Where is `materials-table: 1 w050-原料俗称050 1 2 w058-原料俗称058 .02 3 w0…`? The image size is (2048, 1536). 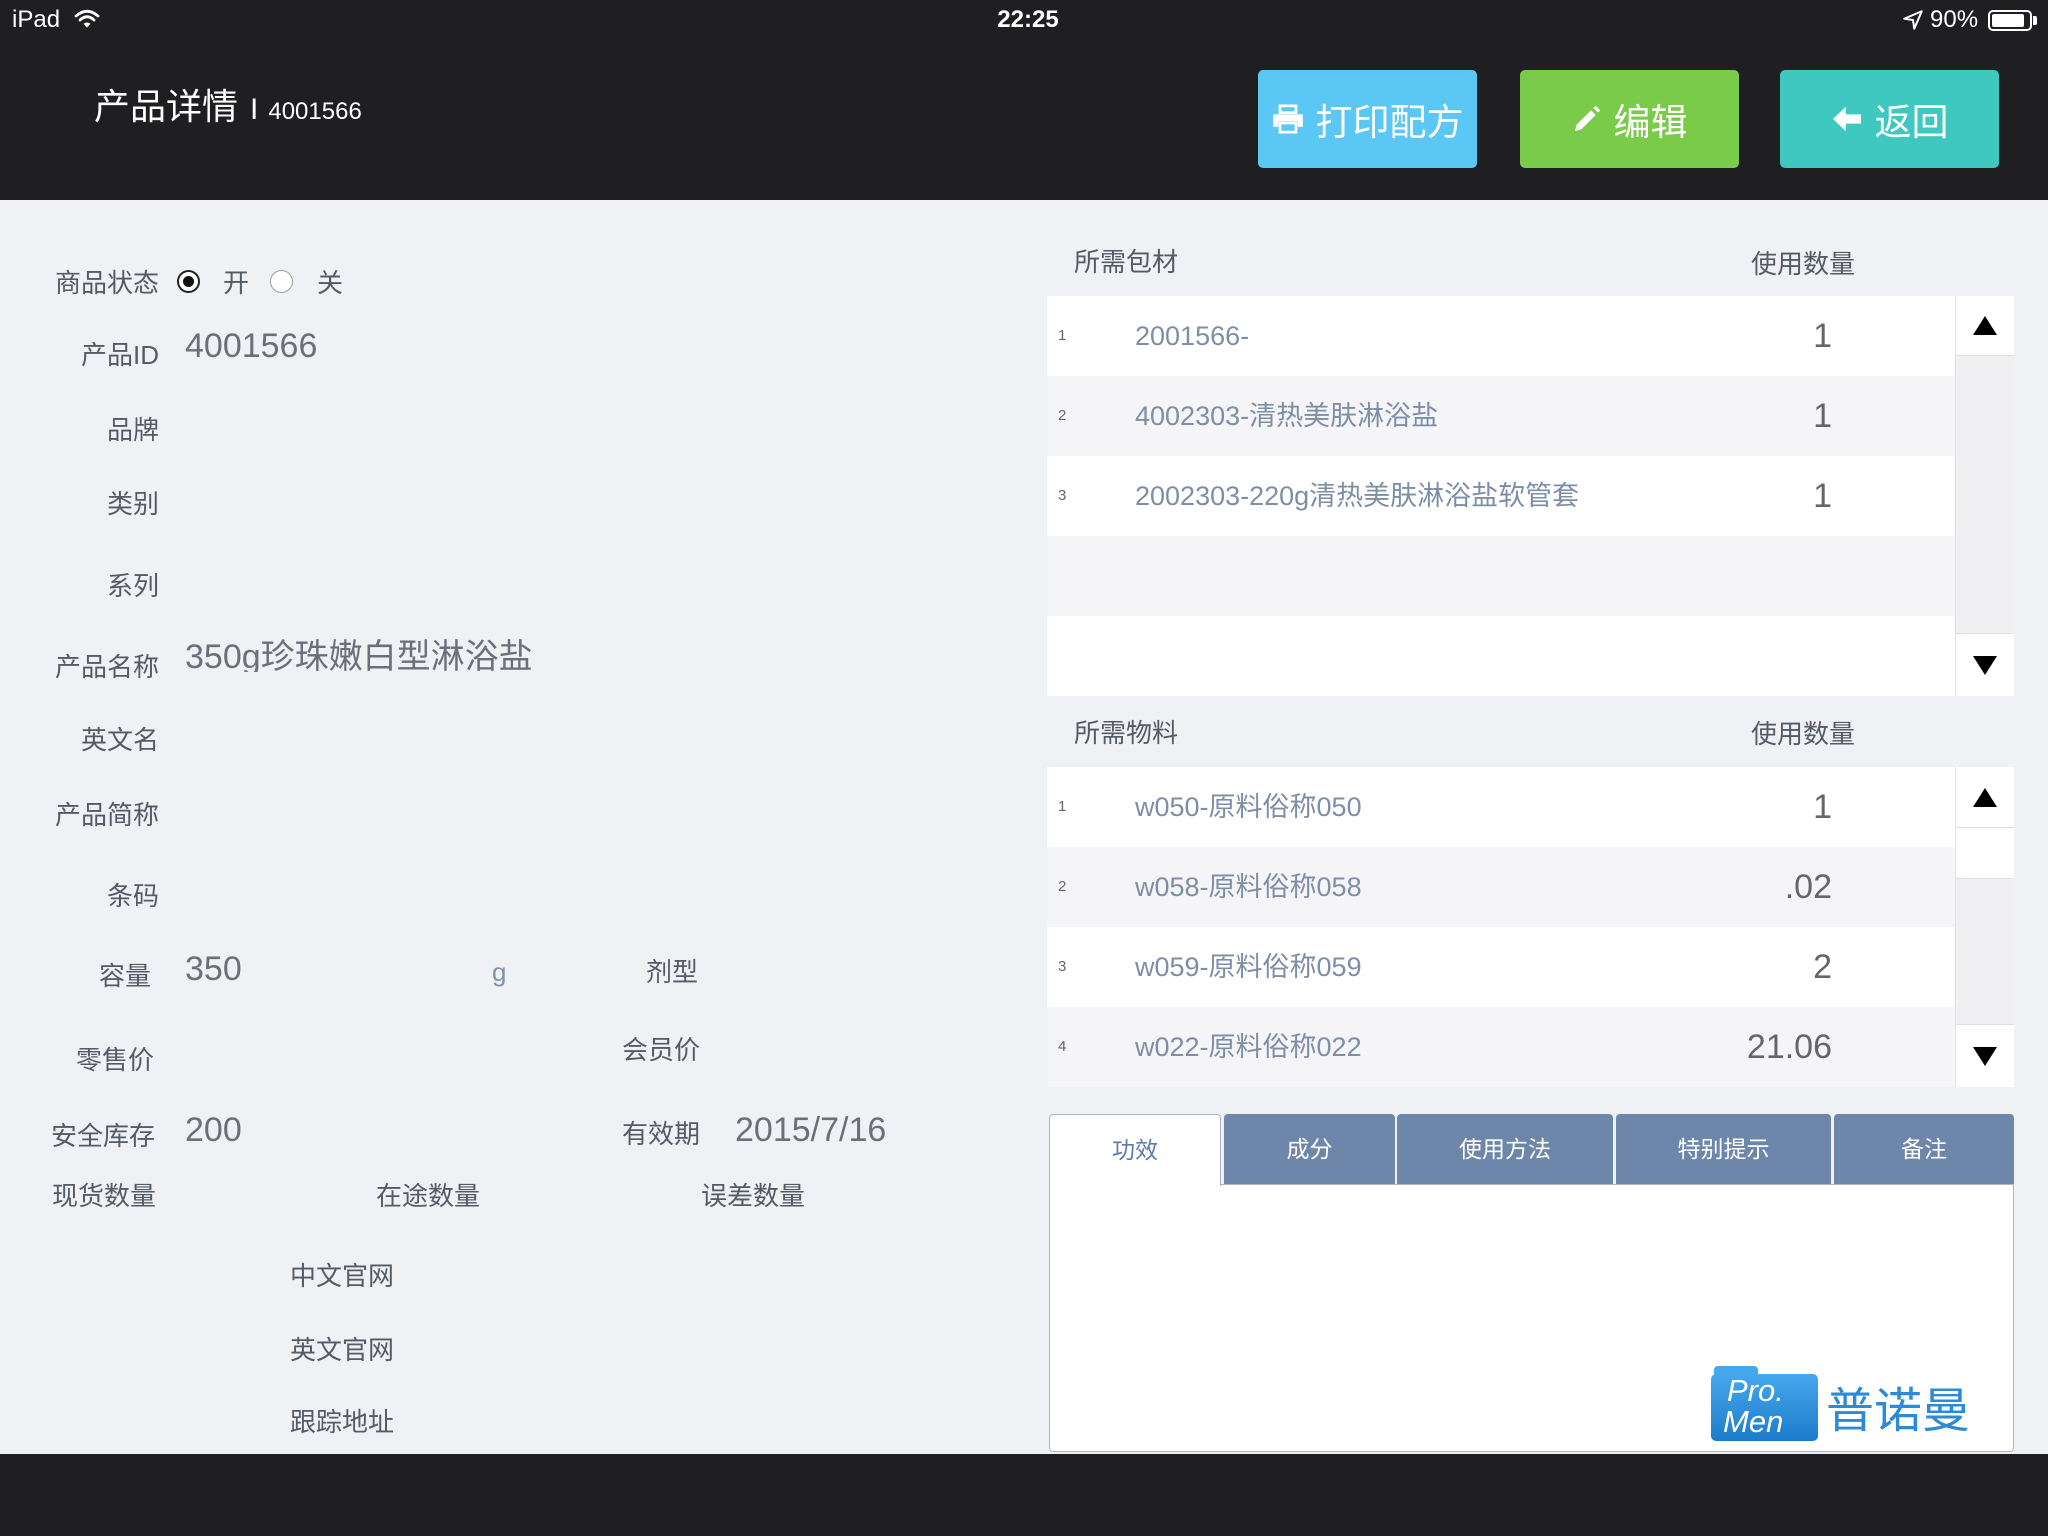
materials-table: 1 w050-原料俗称050 1 2 w058-原料俗称058 .02 3 w0… is located at coordinates (1530, 927).